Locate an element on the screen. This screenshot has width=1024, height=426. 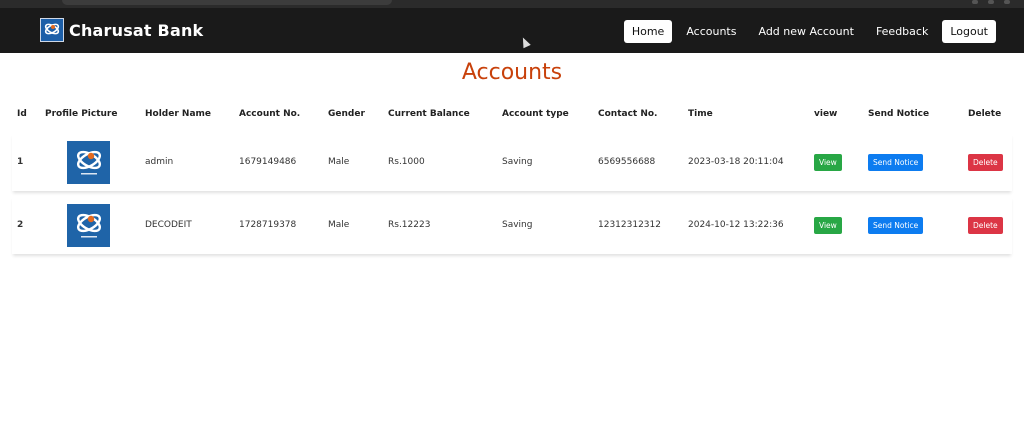
header-delete: Delete is located at coordinates (985, 114).